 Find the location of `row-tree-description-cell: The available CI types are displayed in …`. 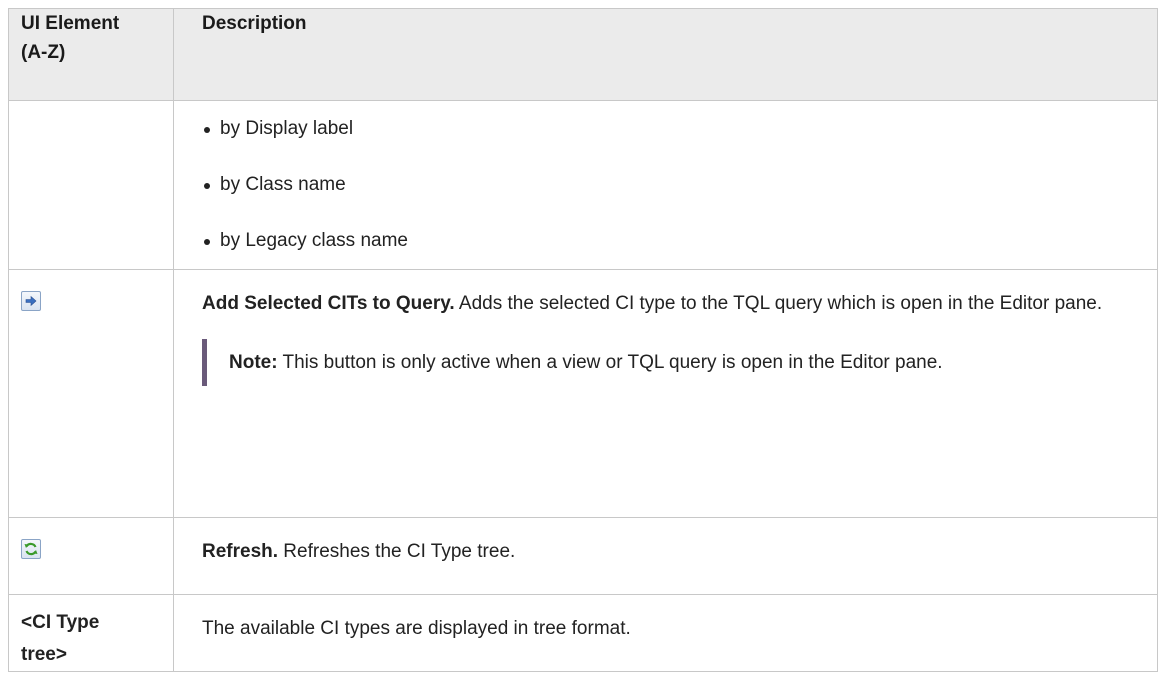

row-tree-description-cell: The available CI types are displayed in … is located at coordinates (665, 633).